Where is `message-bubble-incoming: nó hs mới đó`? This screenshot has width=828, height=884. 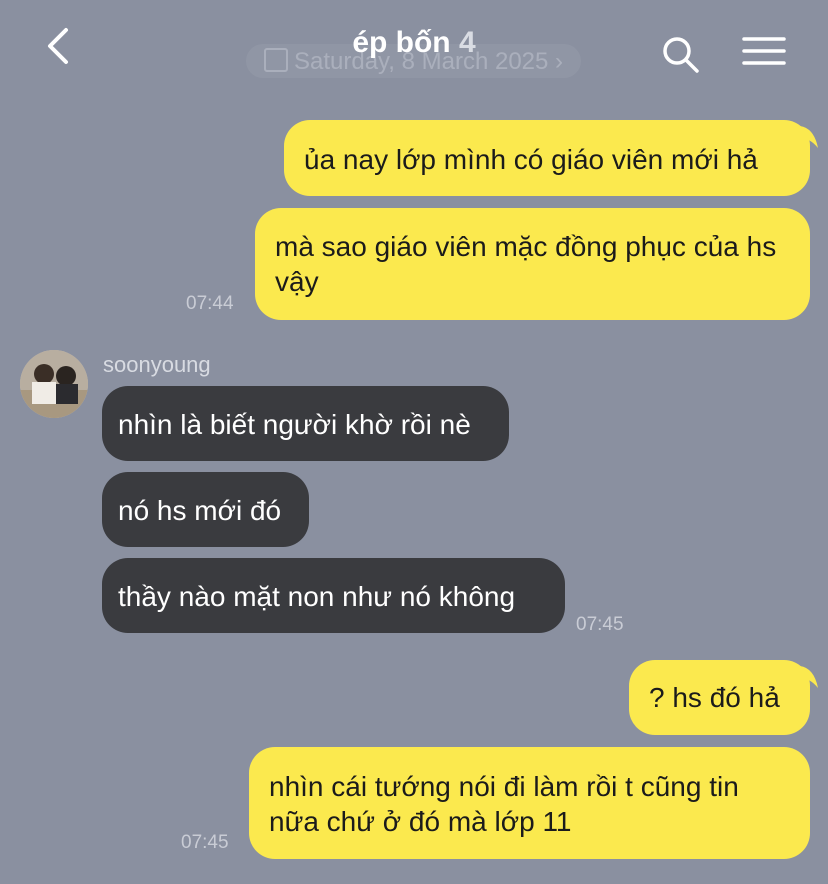 message-bubble-incoming: nó hs mới đó is located at coordinates (205, 509).